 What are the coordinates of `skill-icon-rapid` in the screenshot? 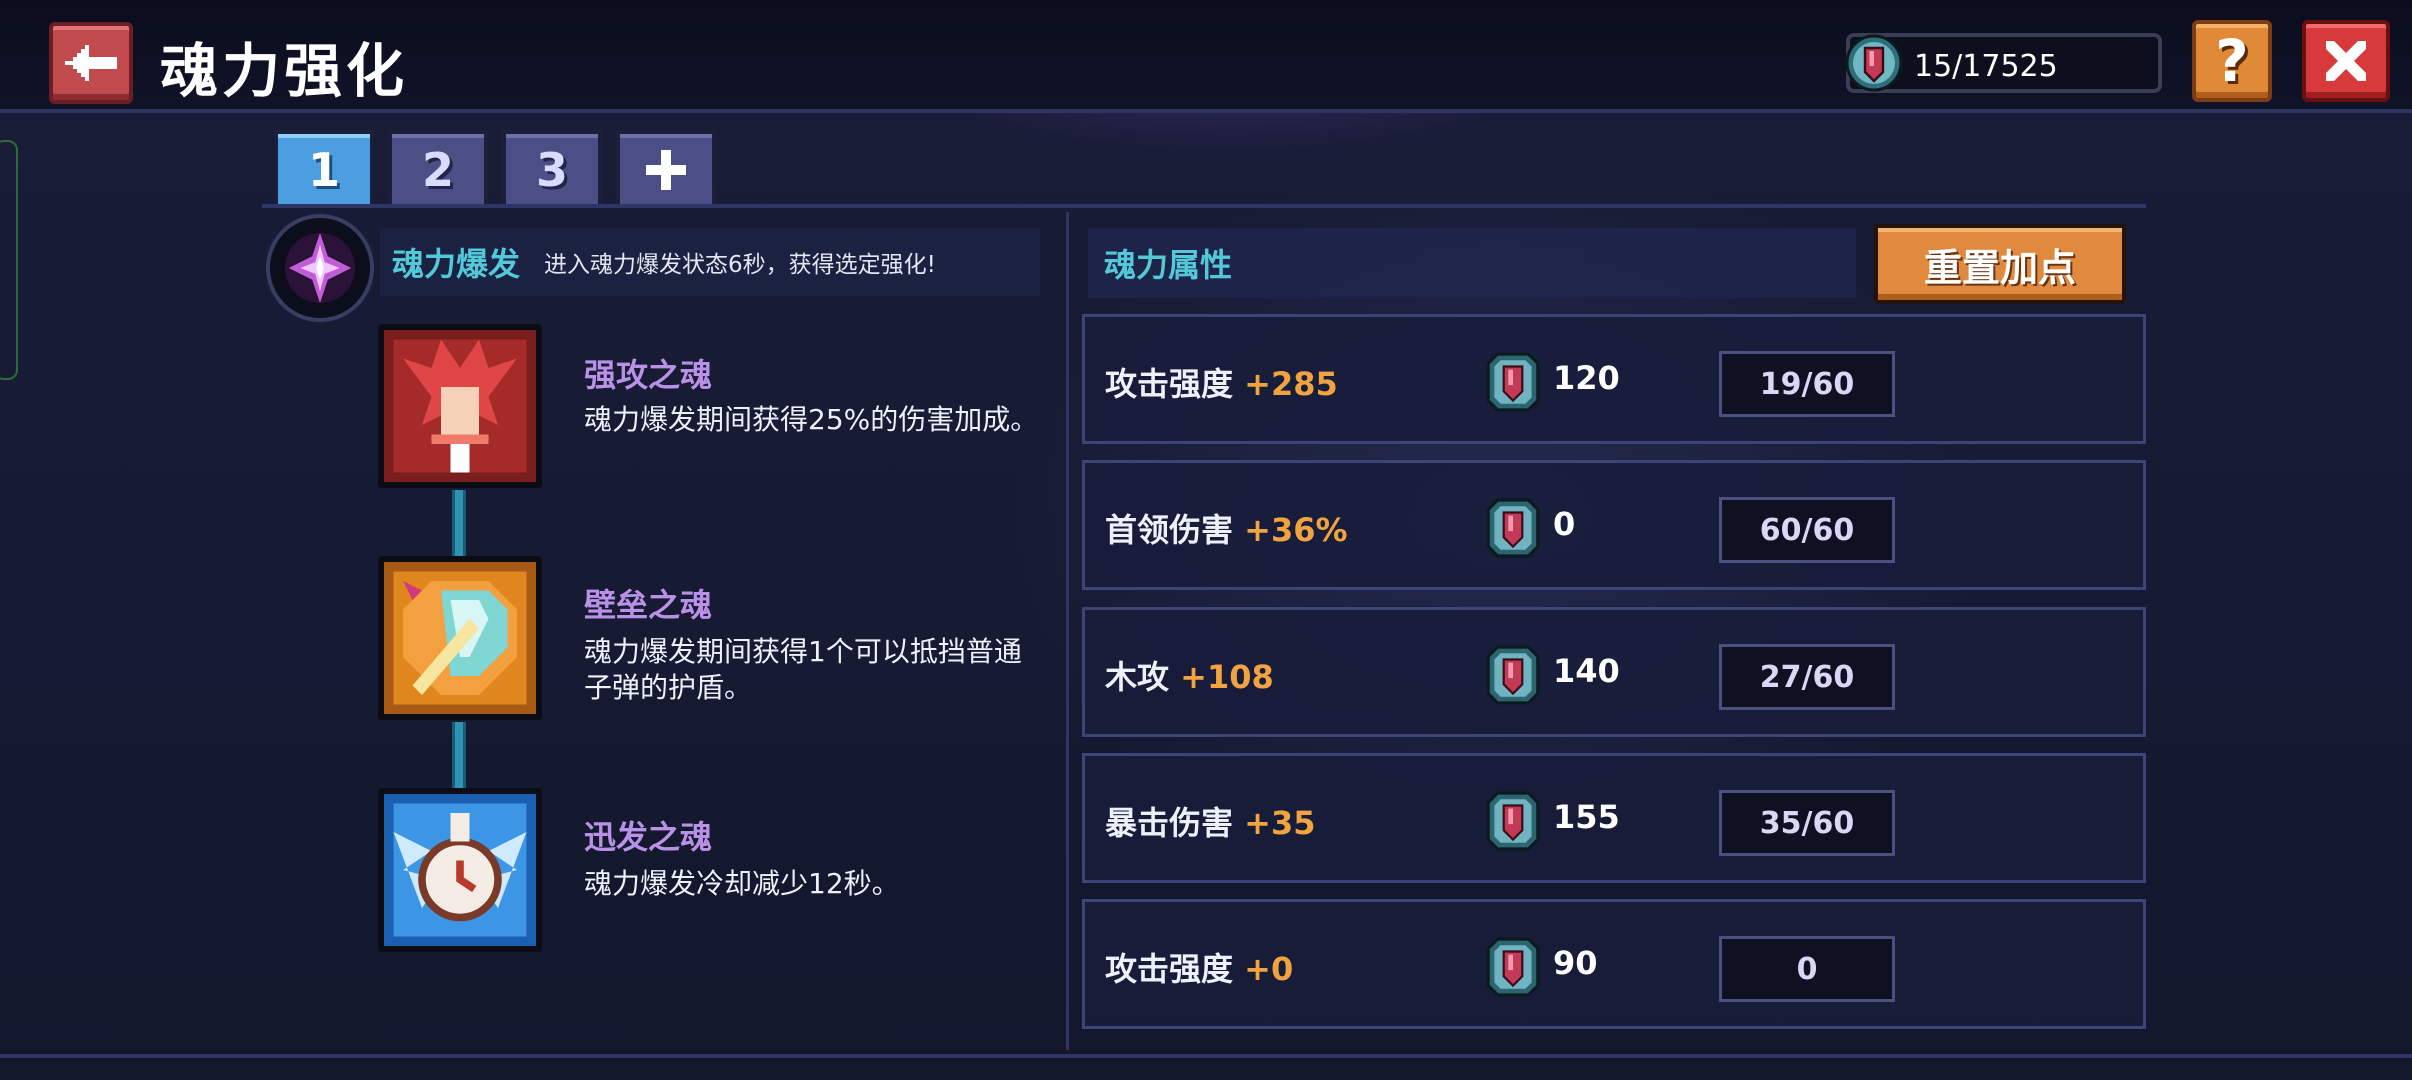 It's located at (460, 870).